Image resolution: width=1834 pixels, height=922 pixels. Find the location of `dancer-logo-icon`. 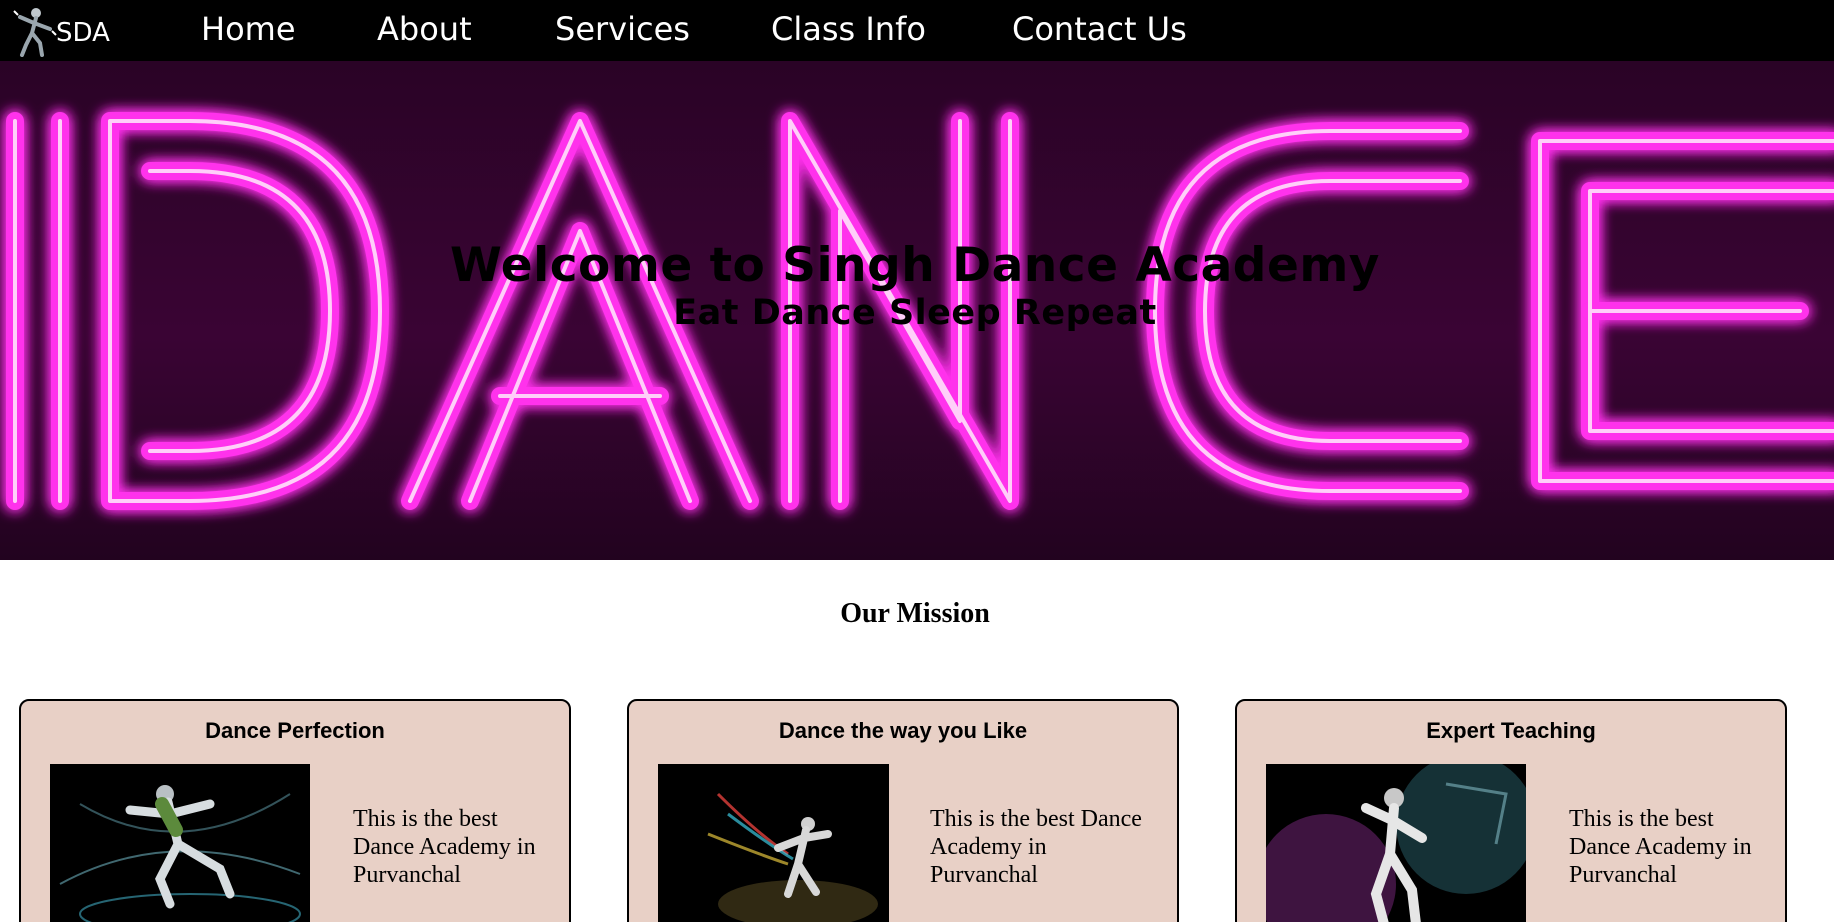

dancer-logo-icon is located at coordinates (35, 32).